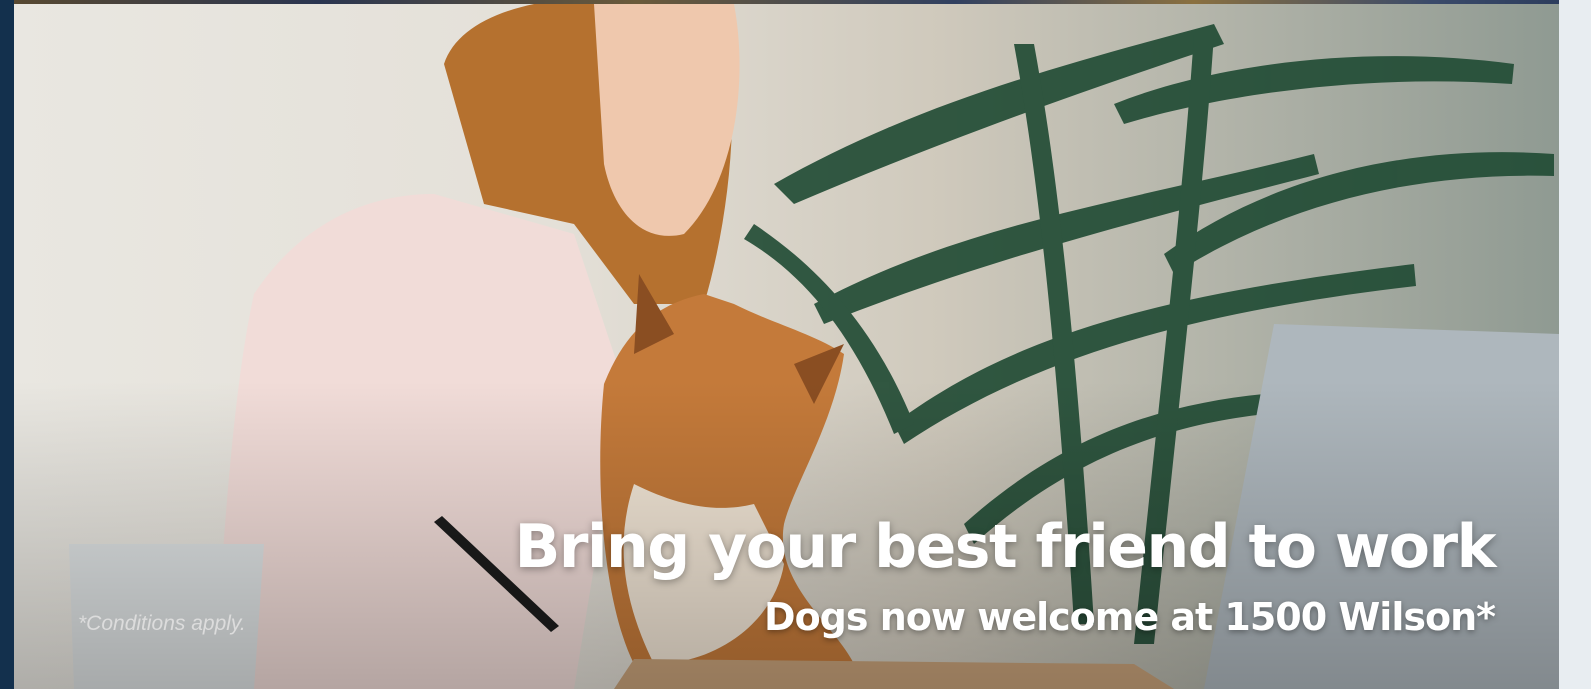 The width and height of the screenshot is (1591, 689). I want to click on conditions-disclaimer: *Conditions apply., so click(162, 623).